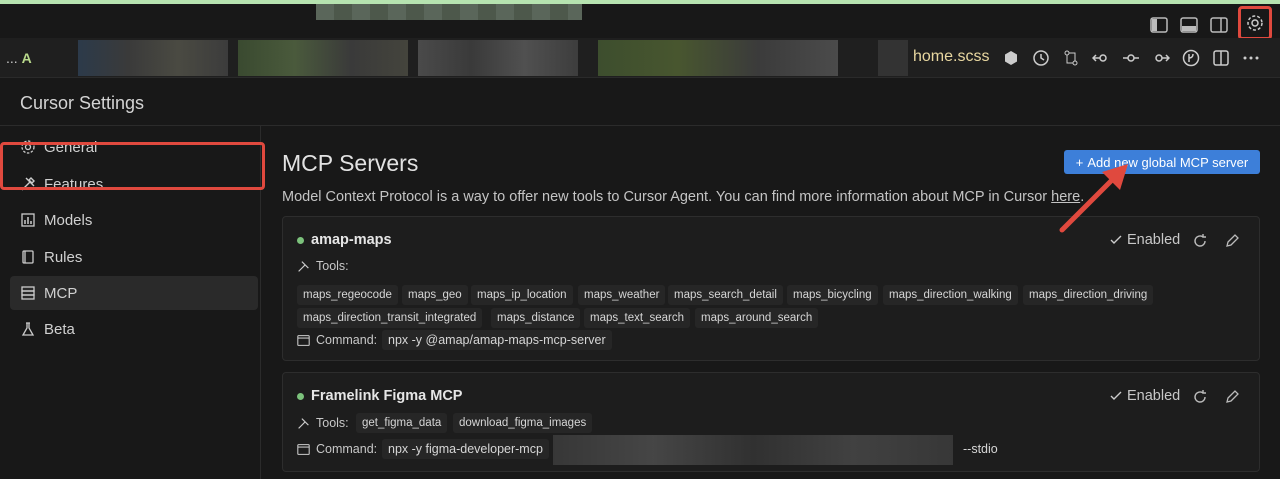 This screenshot has height=479, width=1280. I want to click on gear-icon, so click(1255, 23).